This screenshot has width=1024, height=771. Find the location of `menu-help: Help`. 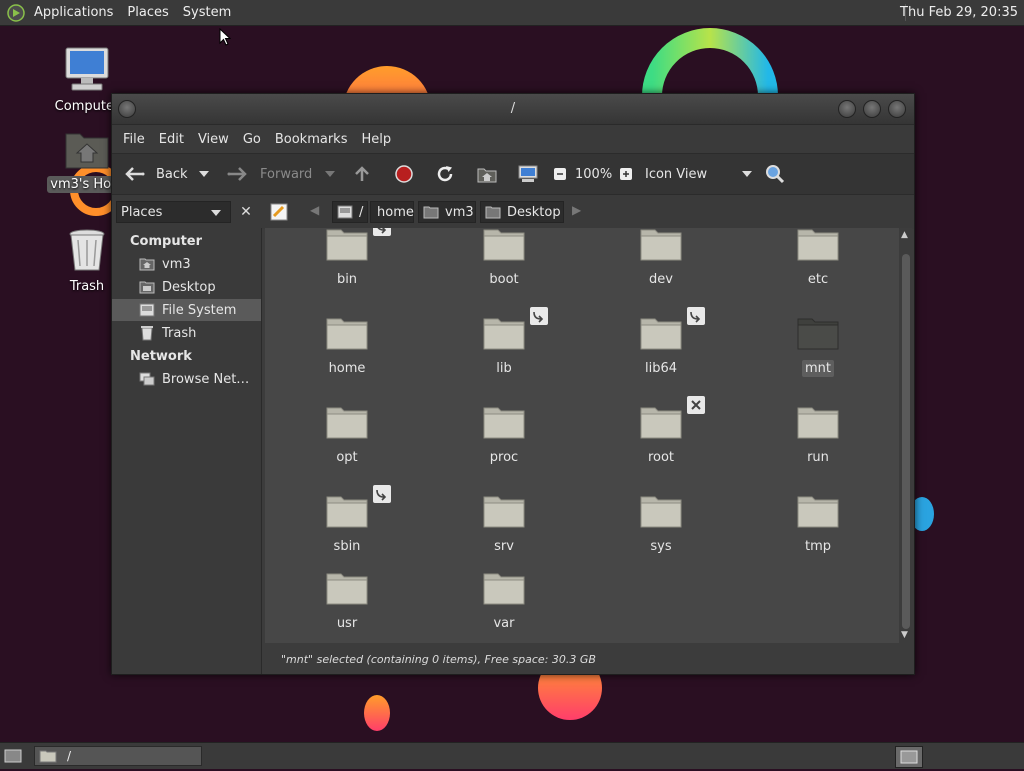

menu-help: Help is located at coordinates (376, 139).